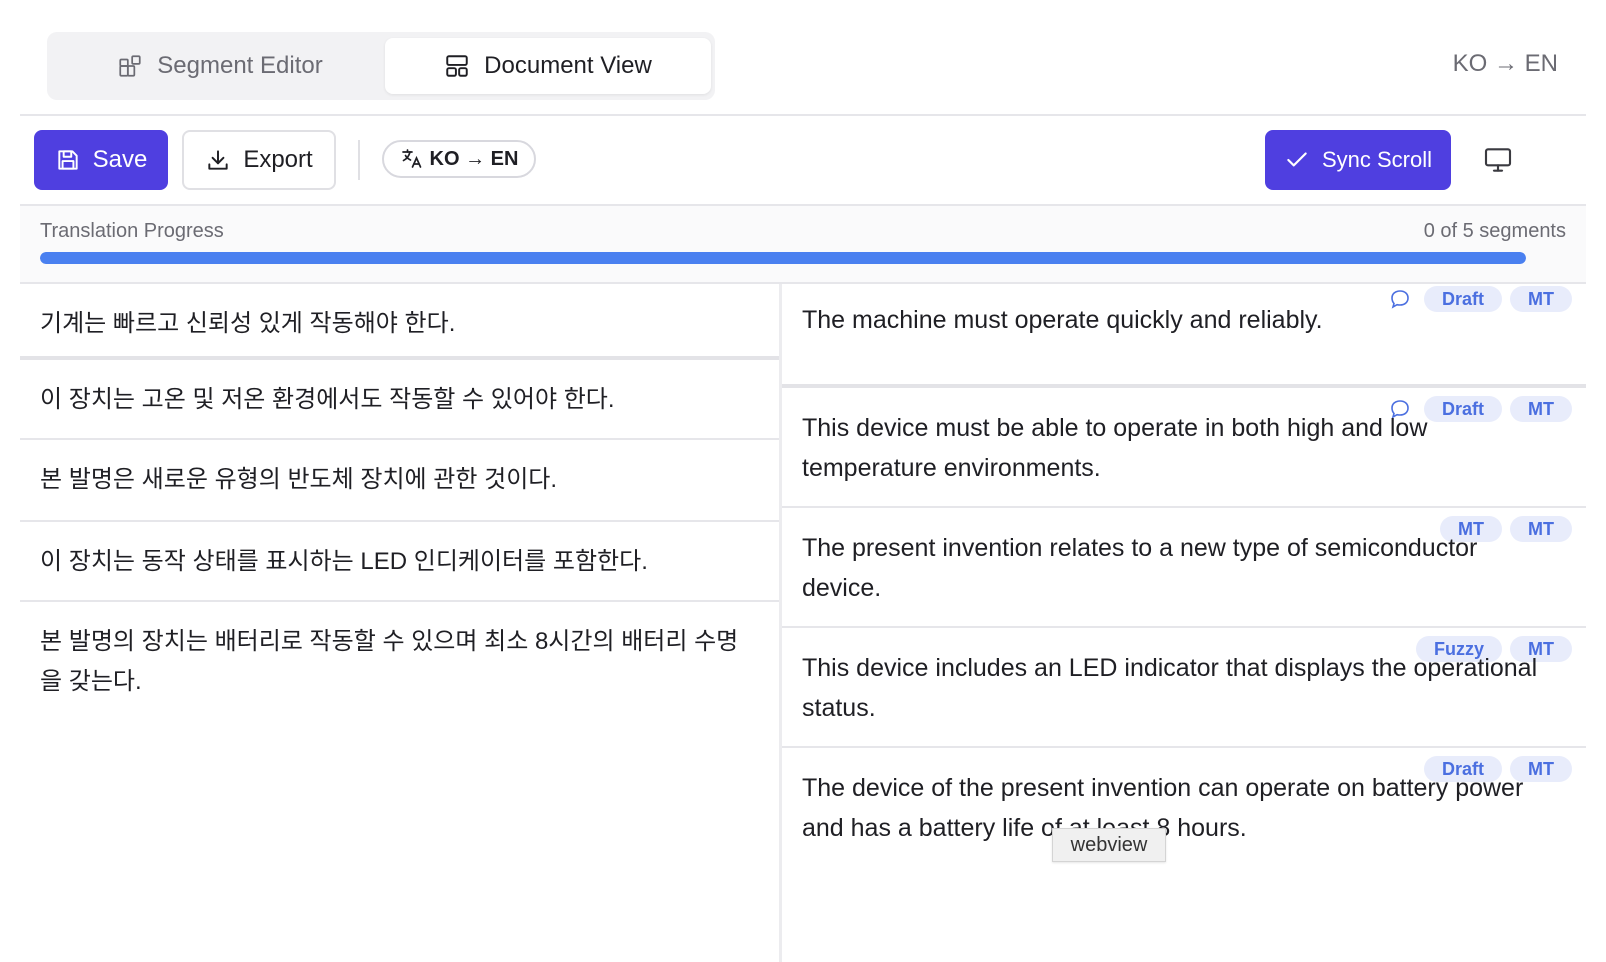  Describe the element at coordinates (400, 322) in the screenshot. I see `source-segment: 기계는 빠르고 신뢰성 있게 작동해야 한다.` at that location.